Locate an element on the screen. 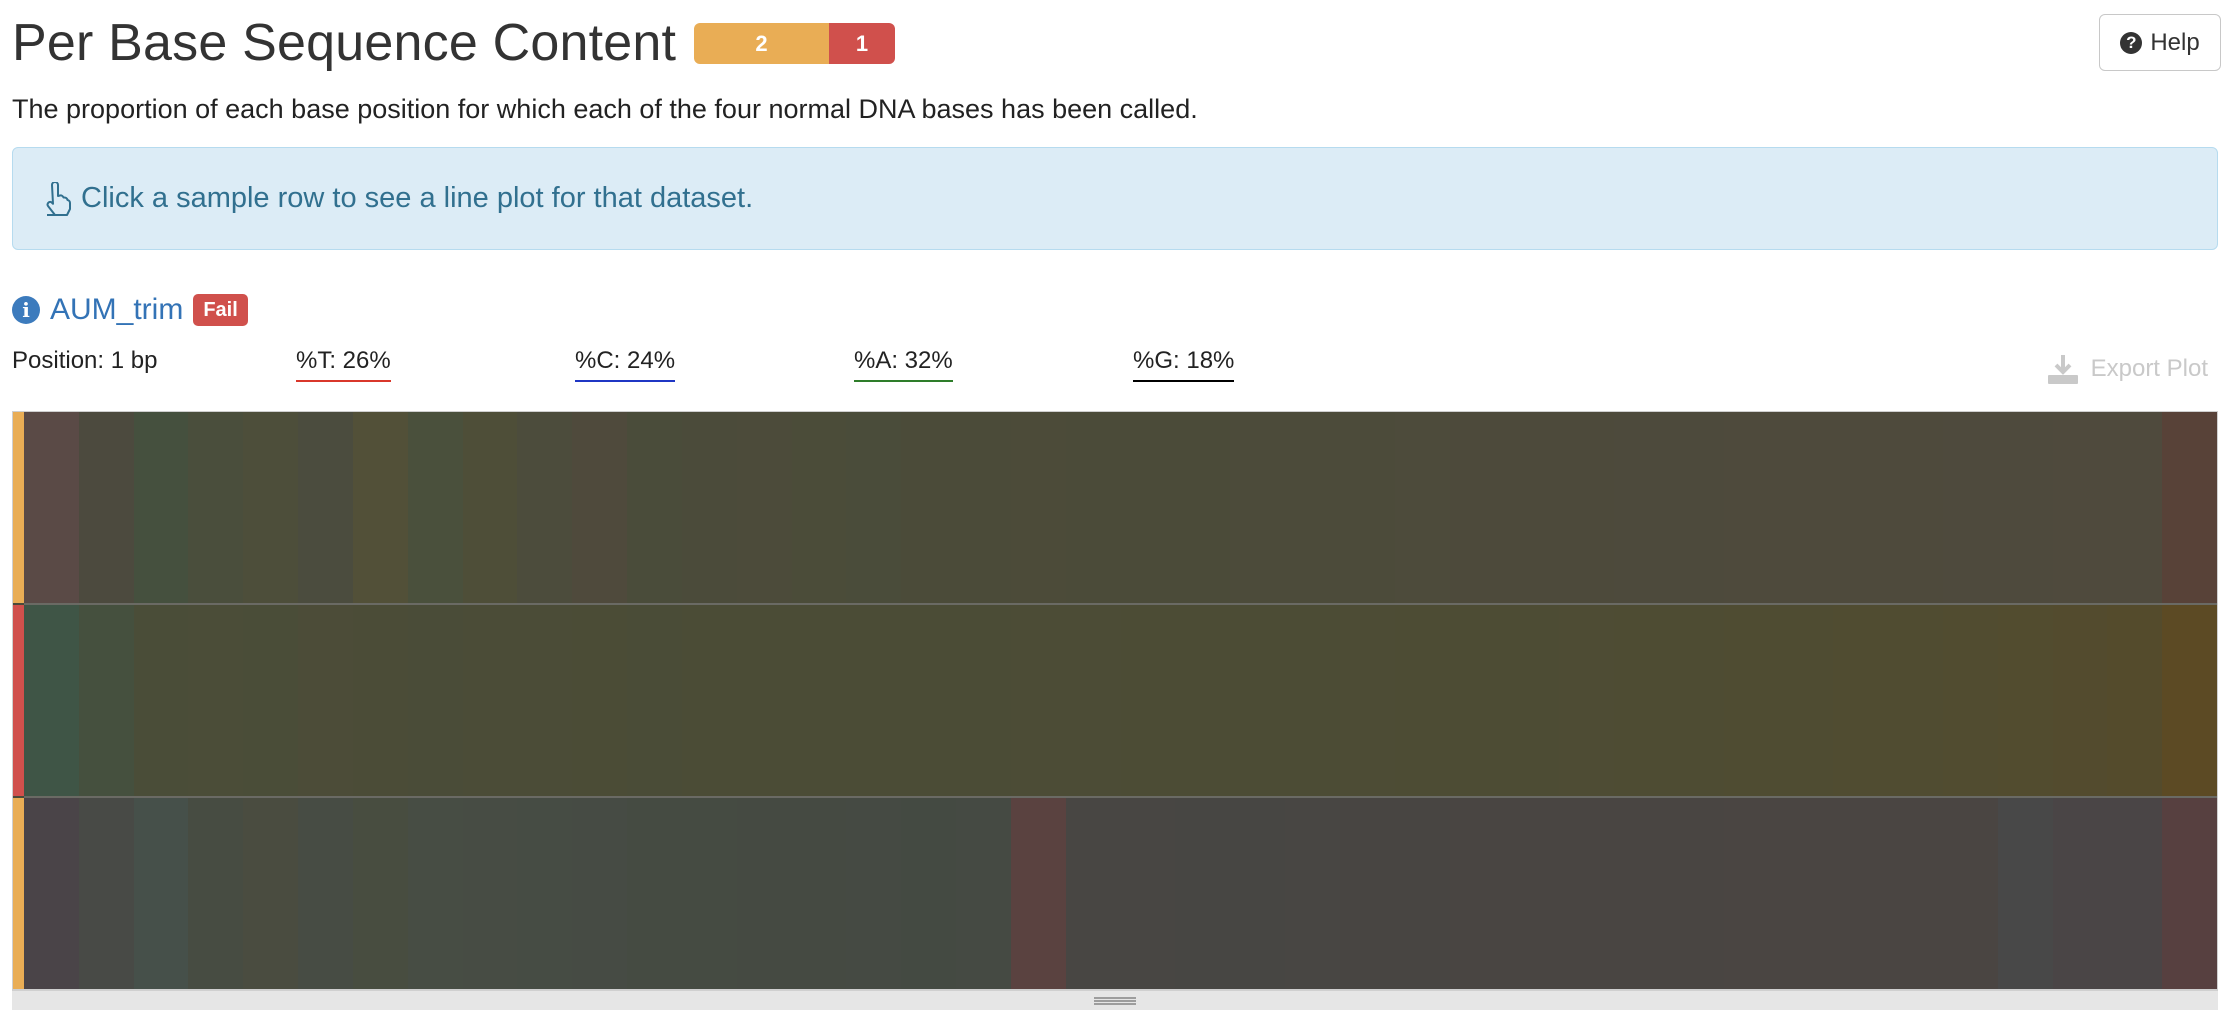 The width and height of the screenshot is (2230, 1022). sample-name-link: AUM_trim is located at coordinates (116, 310).